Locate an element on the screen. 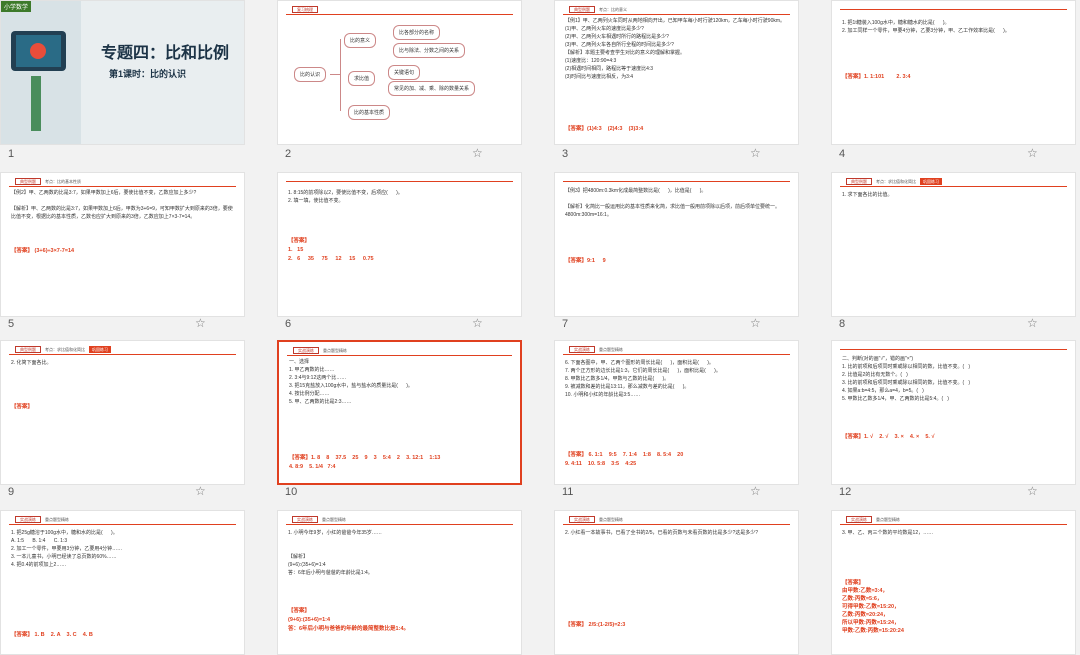 The width and height of the screenshot is (1080, 655). mindmap-leaf: 关键语句 is located at coordinates (404, 72).